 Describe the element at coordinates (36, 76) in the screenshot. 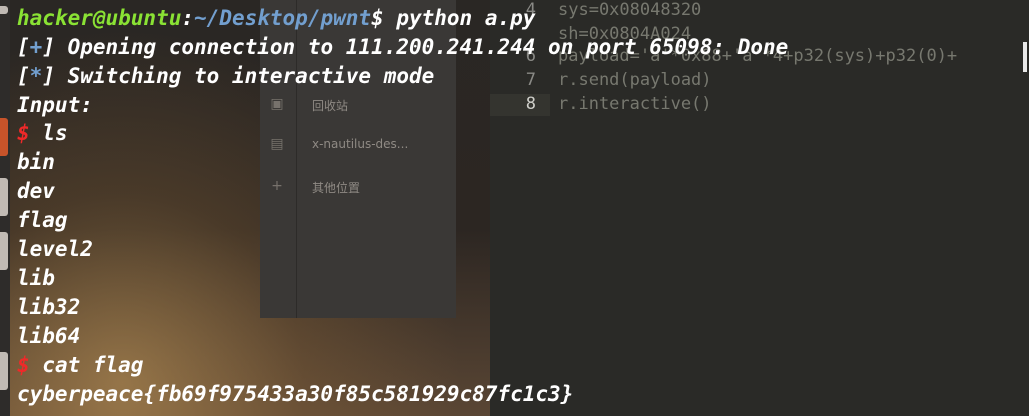

I see `status-star-mark: *` at that location.